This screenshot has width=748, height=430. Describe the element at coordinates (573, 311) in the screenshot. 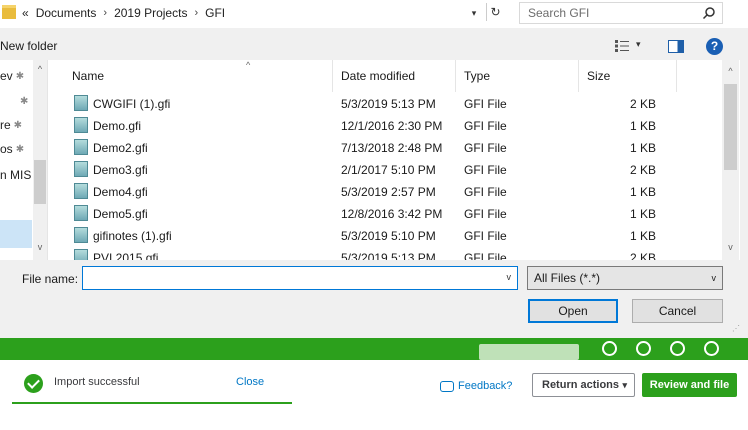

I see `open-button: Open` at that location.